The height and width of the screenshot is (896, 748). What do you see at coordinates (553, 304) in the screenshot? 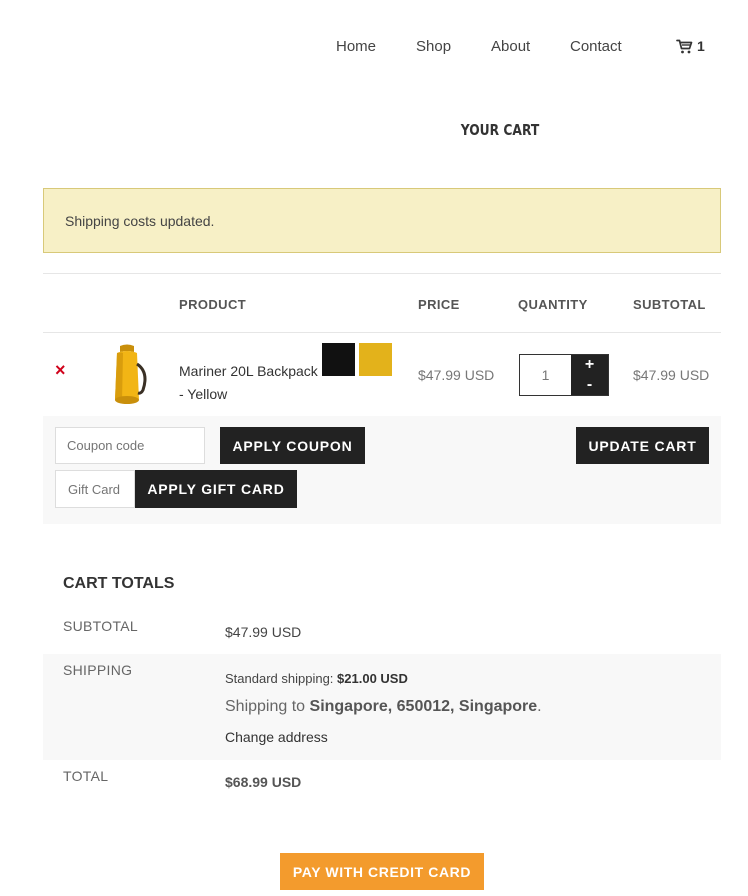
I see `header-quantity: QUANTITY` at bounding box center [553, 304].